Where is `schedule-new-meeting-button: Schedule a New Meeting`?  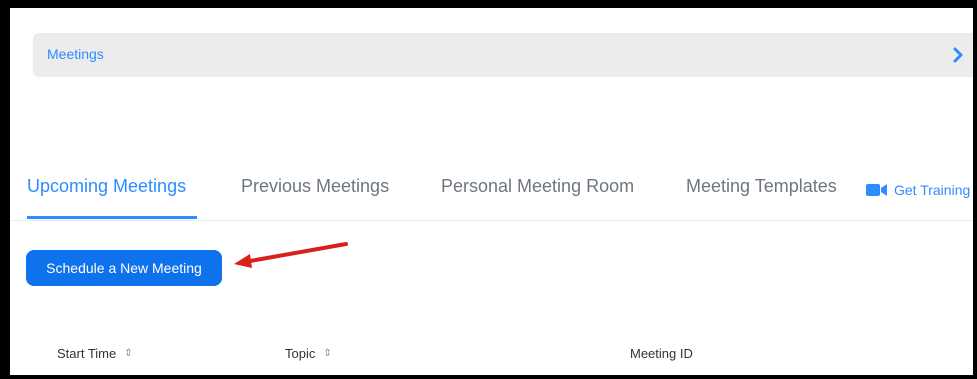
schedule-new-meeting-button: Schedule a New Meeting is located at coordinates (124, 268).